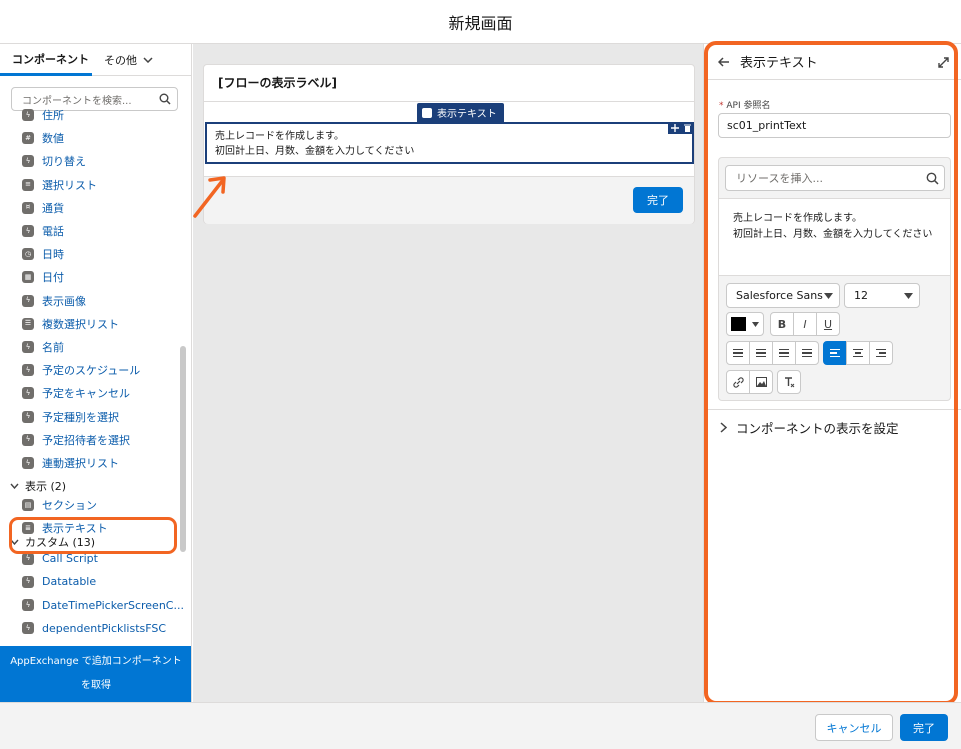 The width and height of the screenshot is (961, 749). Describe the element at coordinates (183, 449) in the screenshot. I see `palette-scrollbar` at that location.